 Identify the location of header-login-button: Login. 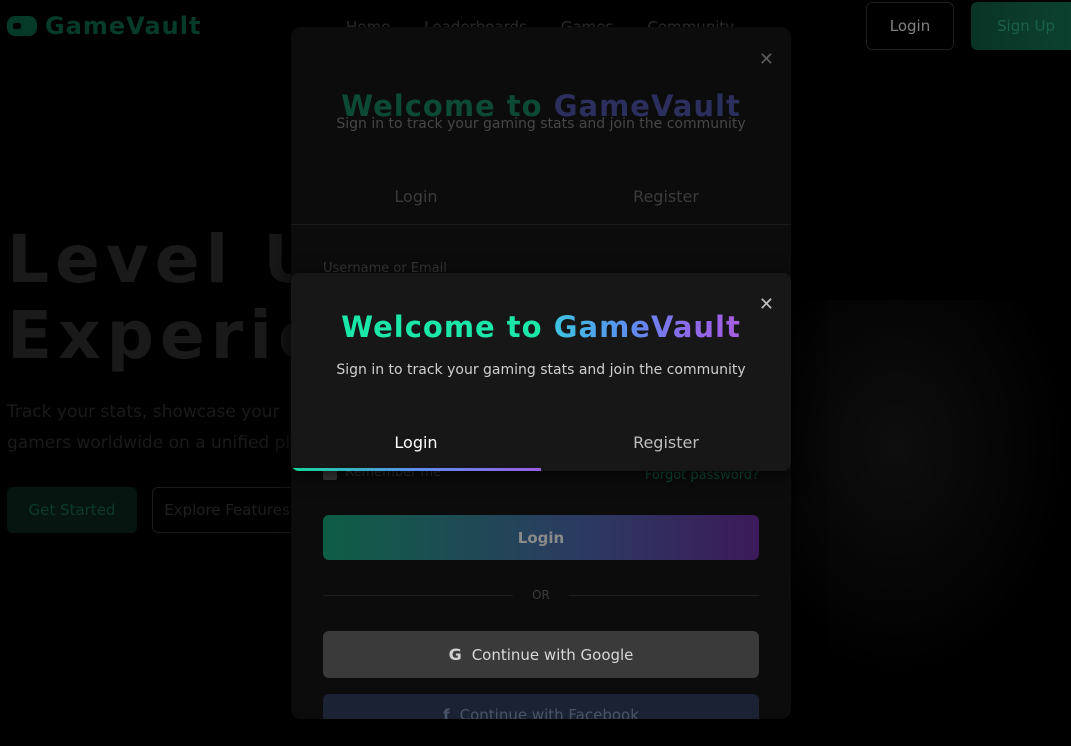
(910, 26).